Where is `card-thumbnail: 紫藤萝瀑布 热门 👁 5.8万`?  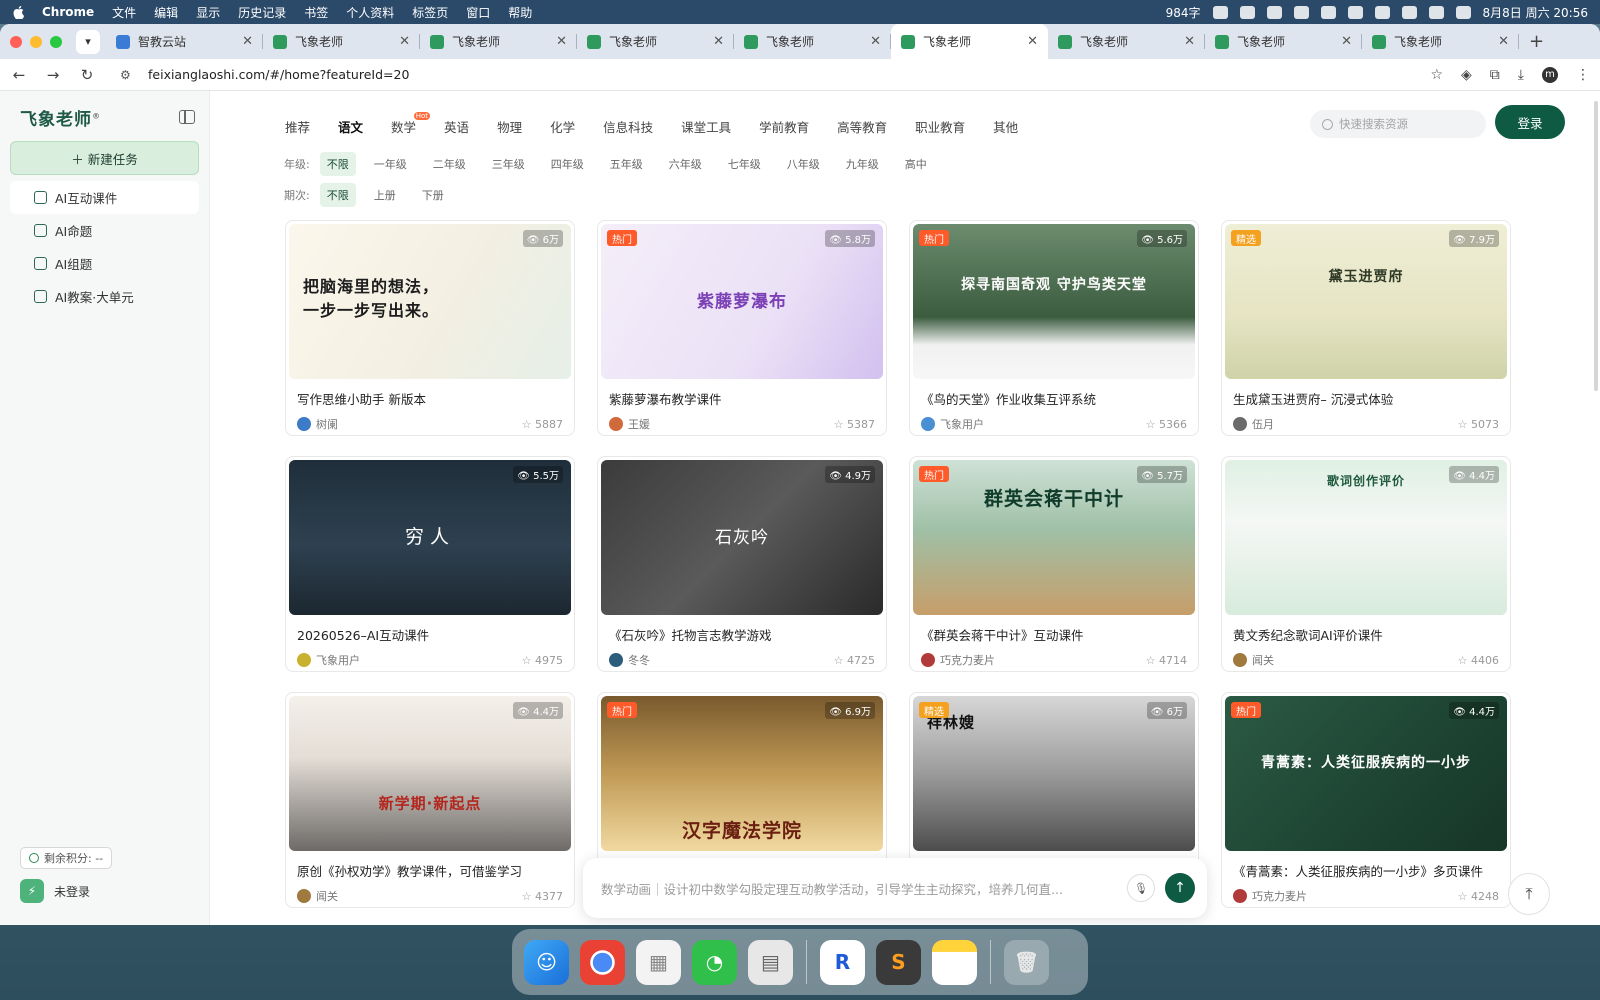
card-thumbnail: 紫藤萝瀑布 热门 👁 5.8万 is located at coordinates (742, 301).